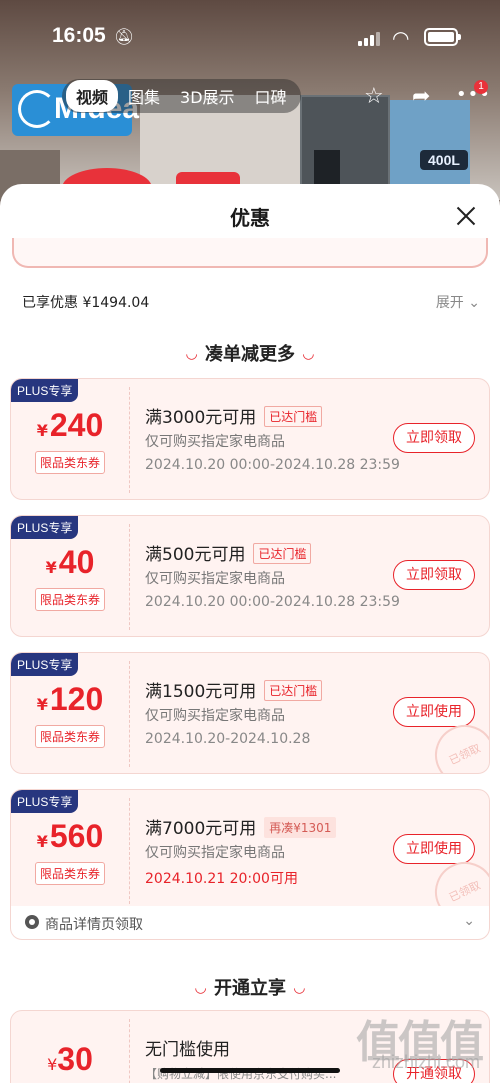 The image size is (500, 1083). What do you see at coordinates (79, 35) in the screenshot?
I see `status-time: 16:05` at bounding box center [79, 35].